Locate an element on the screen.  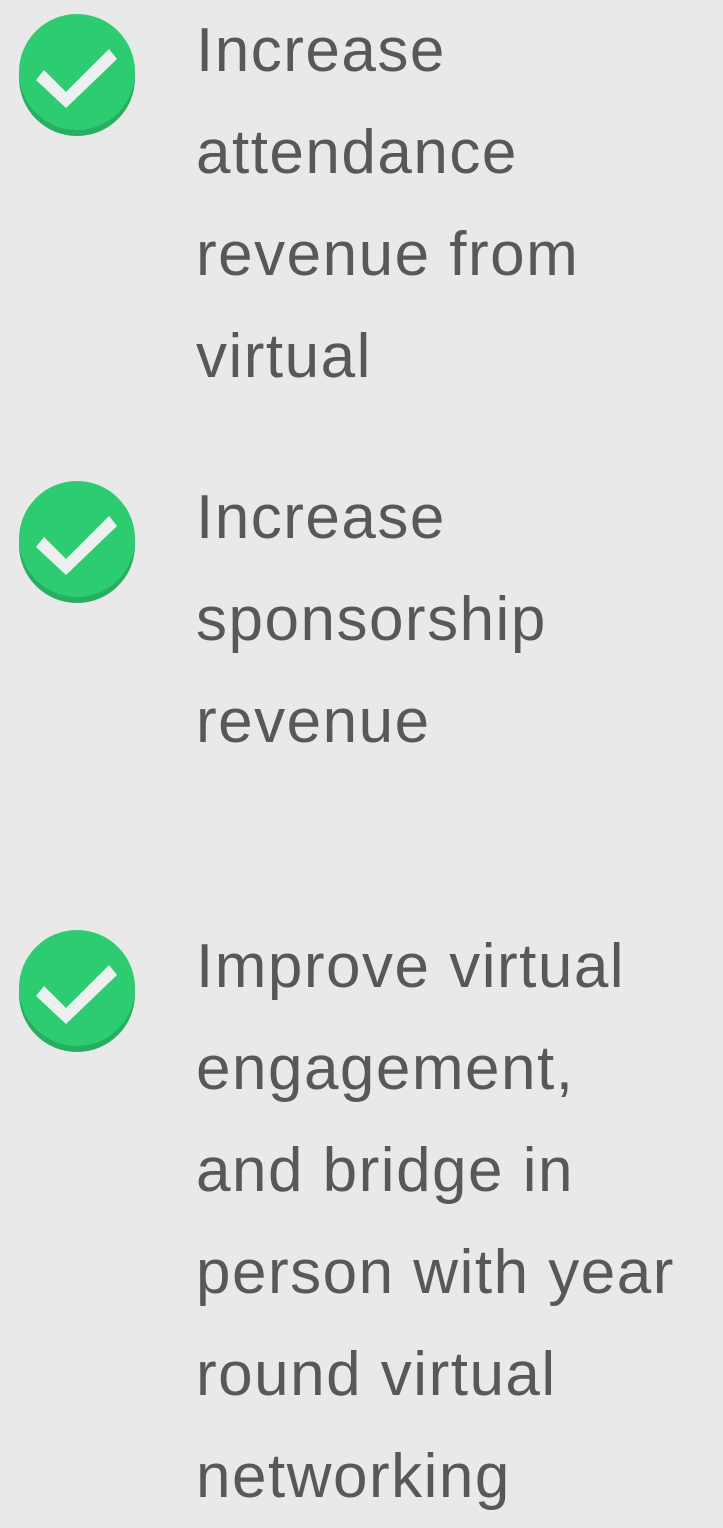
checklist-item-text: Increase attendance revenue from virtual is located at coordinates (388, 203).